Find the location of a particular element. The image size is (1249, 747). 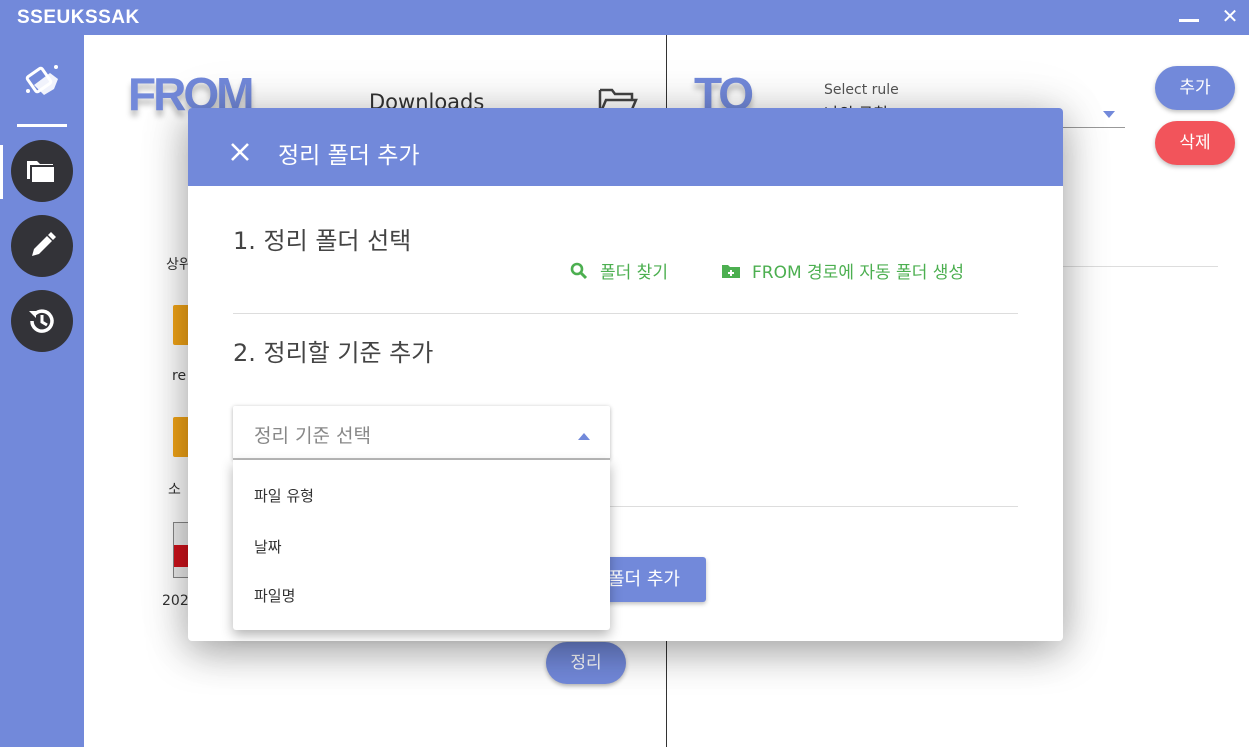

criteria-select-placeholder: 정리 기준 선택 is located at coordinates (312, 436).